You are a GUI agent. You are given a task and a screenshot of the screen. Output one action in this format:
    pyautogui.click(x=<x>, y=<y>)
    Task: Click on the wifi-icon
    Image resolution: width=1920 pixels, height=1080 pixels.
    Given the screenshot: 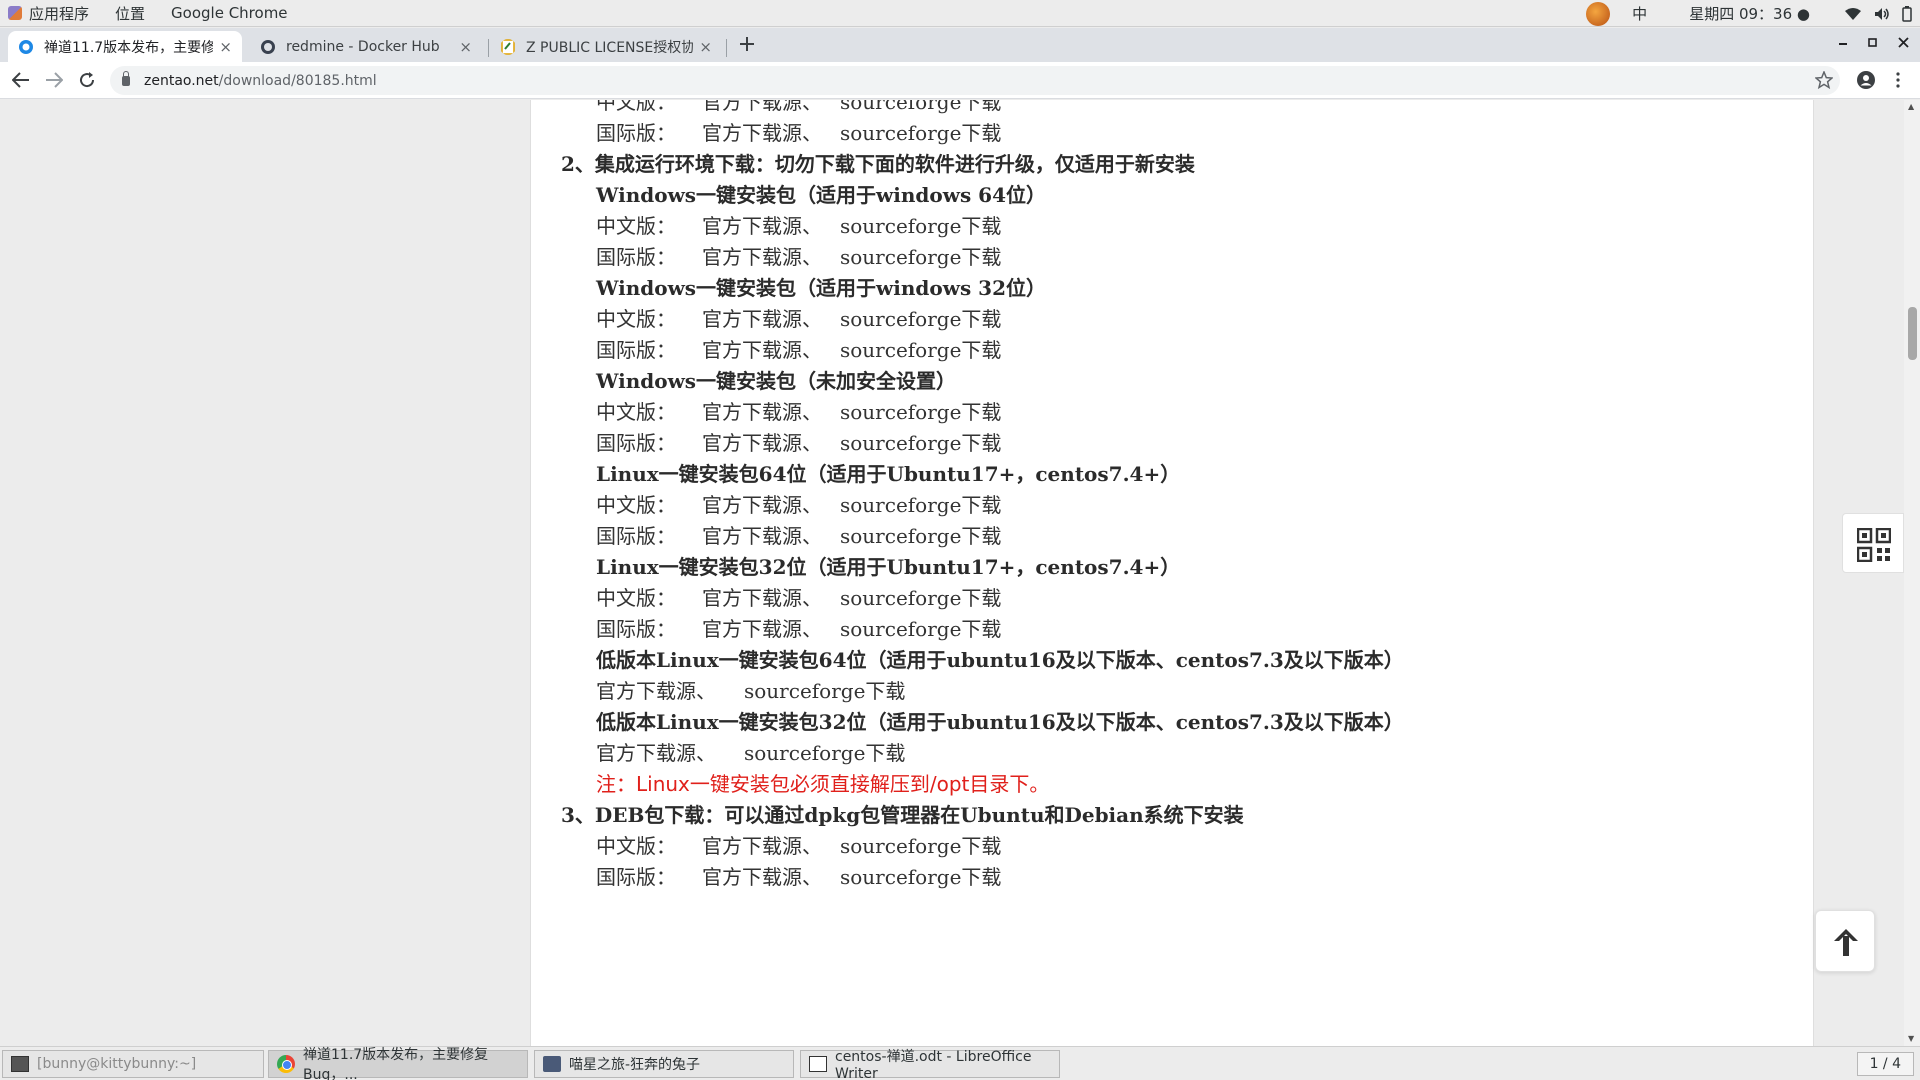 What is the action you would take?
    pyautogui.click(x=1853, y=14)
    